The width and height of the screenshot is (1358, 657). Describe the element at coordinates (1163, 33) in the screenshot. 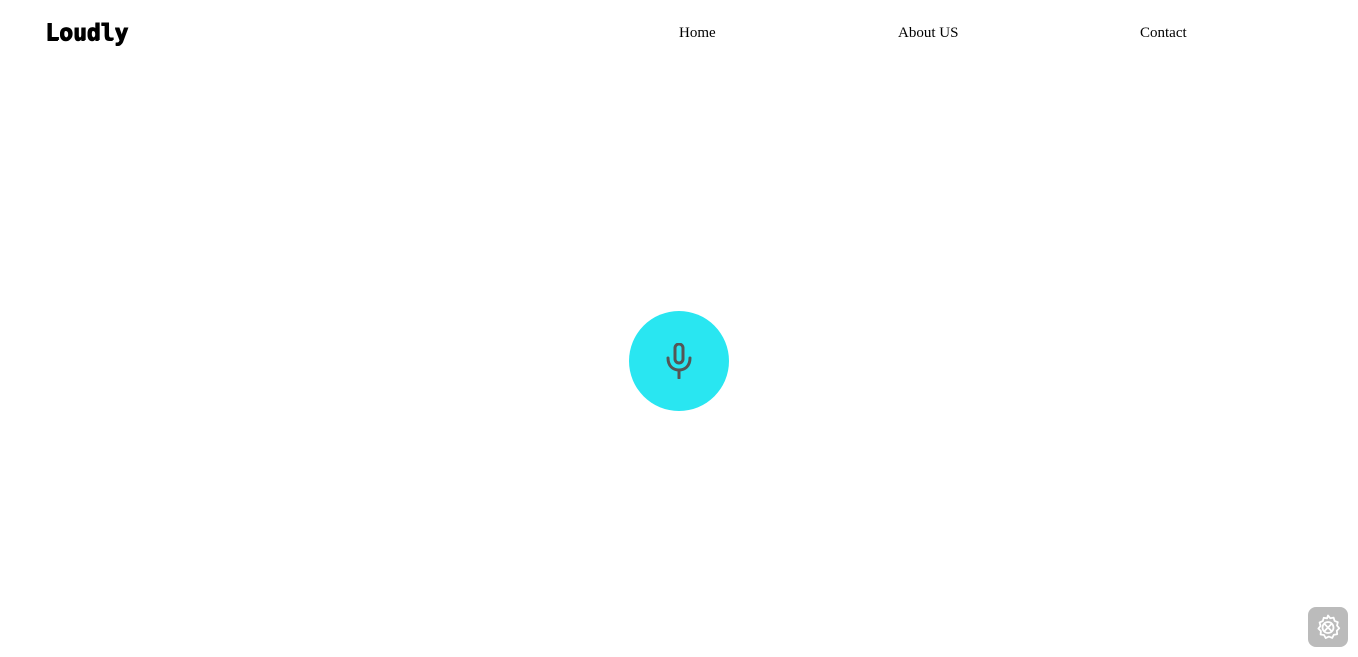

I see `nav-link-contact: Contact` at that location.